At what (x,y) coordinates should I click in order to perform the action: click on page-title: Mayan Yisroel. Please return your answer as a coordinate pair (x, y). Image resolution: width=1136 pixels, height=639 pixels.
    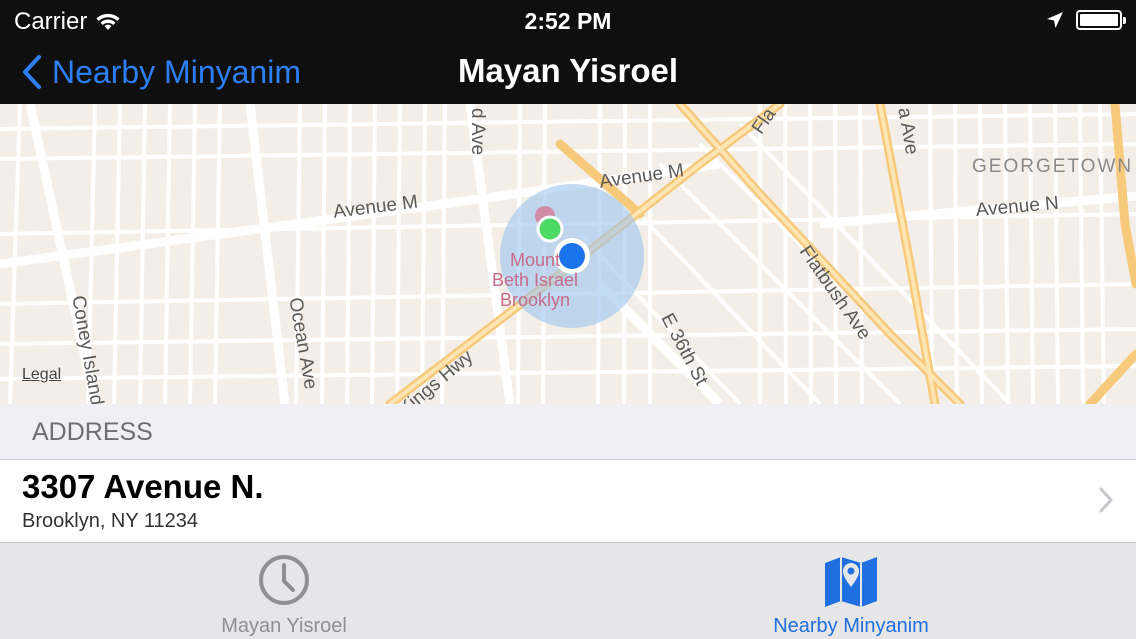
    Looking at the image, I should click on (568, 70).